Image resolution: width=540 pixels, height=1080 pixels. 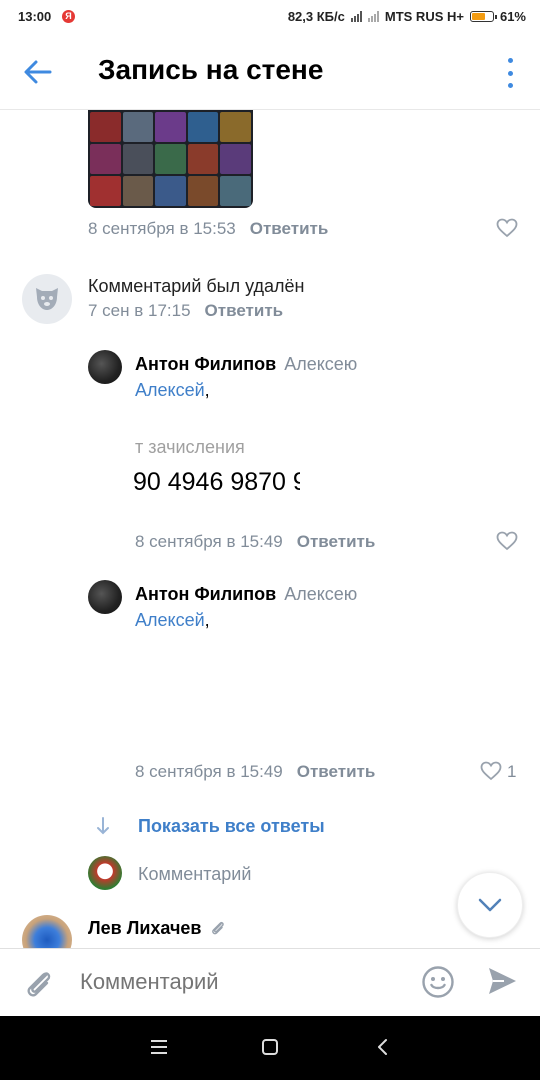 What do you see at coordinates (38, 72) in the screenshot?
I see `back-arrow-icon` at bounding box center [38, 72].